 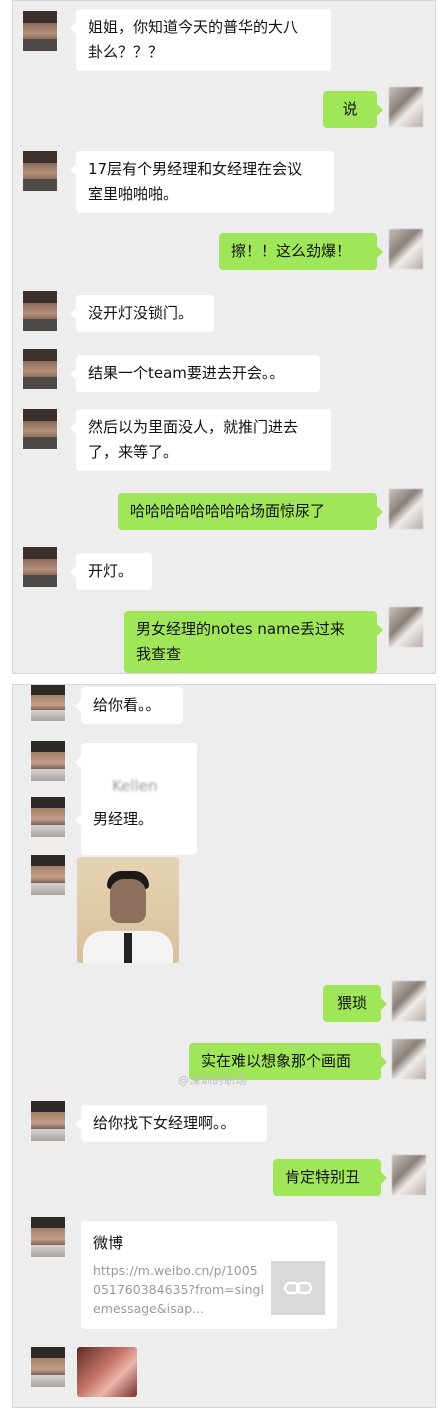 What do you see at coordinates (108, 1243) in the screenshot?
I see `link-card-title: 微博` at bounding box center [108, 1243].